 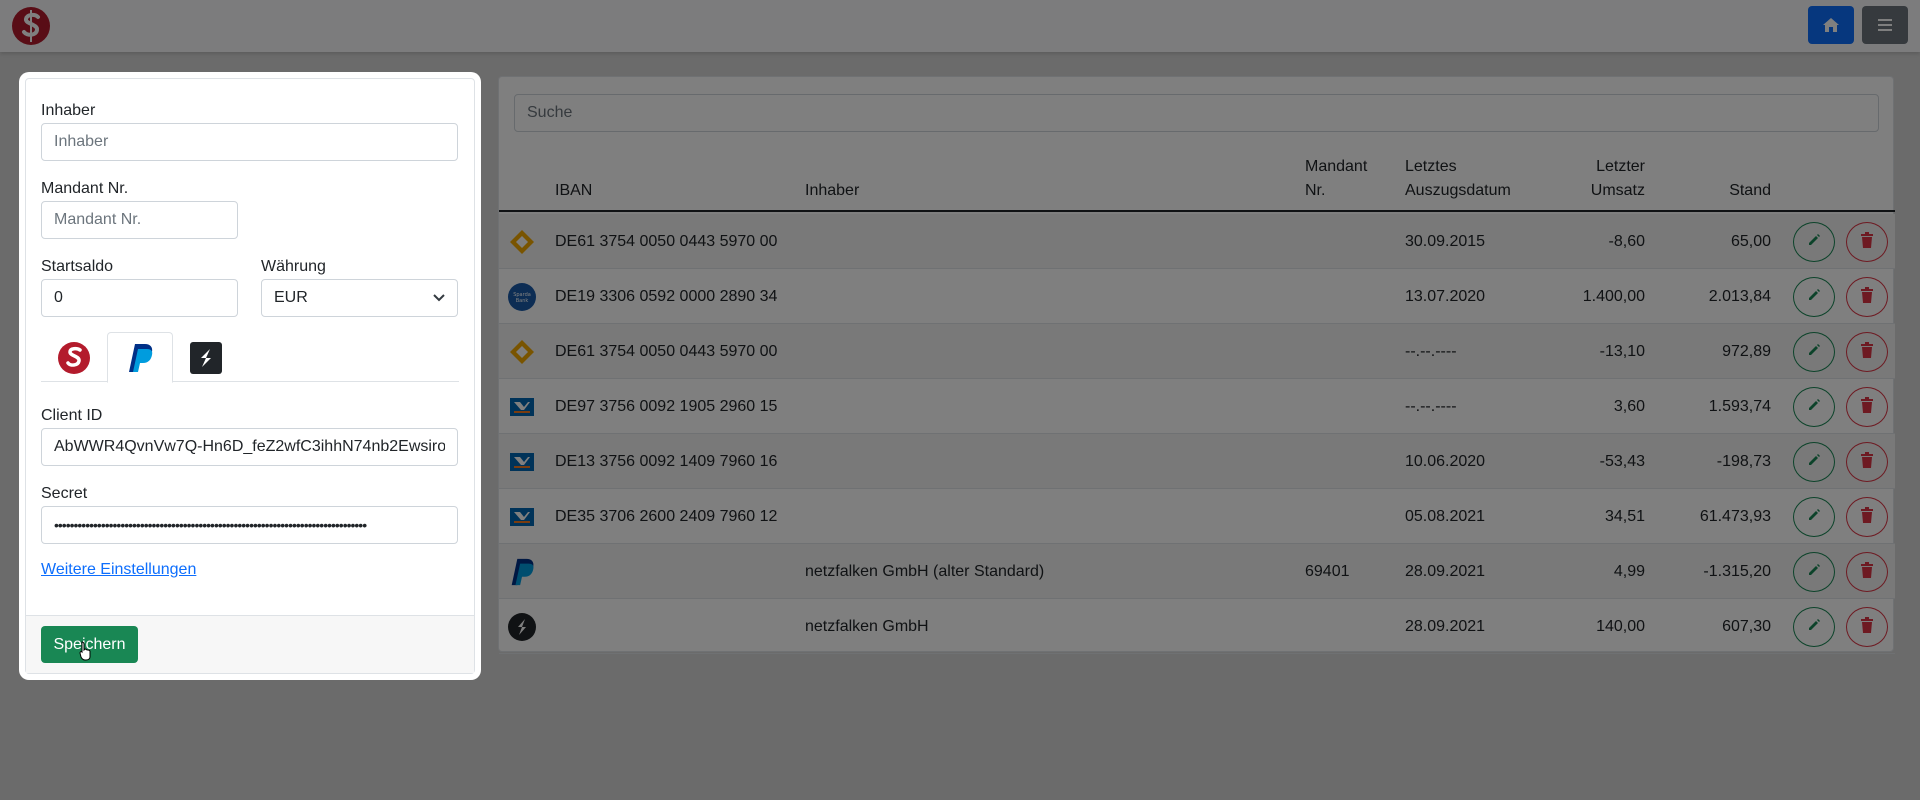 What do you see at coordinates (64, 493) in the screenshot?
I see `secret-label: Secret` at bounding box center [64, 493].